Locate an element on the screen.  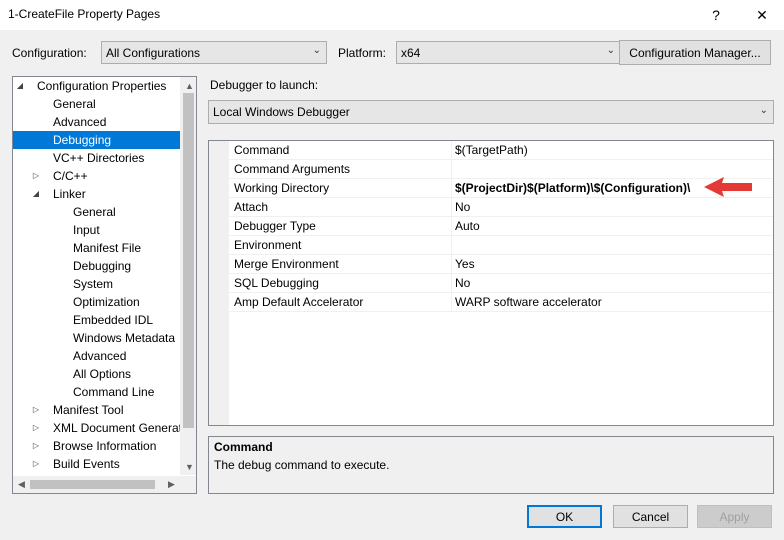
tree-item-label: All Options is located at coordinates (102, 374).